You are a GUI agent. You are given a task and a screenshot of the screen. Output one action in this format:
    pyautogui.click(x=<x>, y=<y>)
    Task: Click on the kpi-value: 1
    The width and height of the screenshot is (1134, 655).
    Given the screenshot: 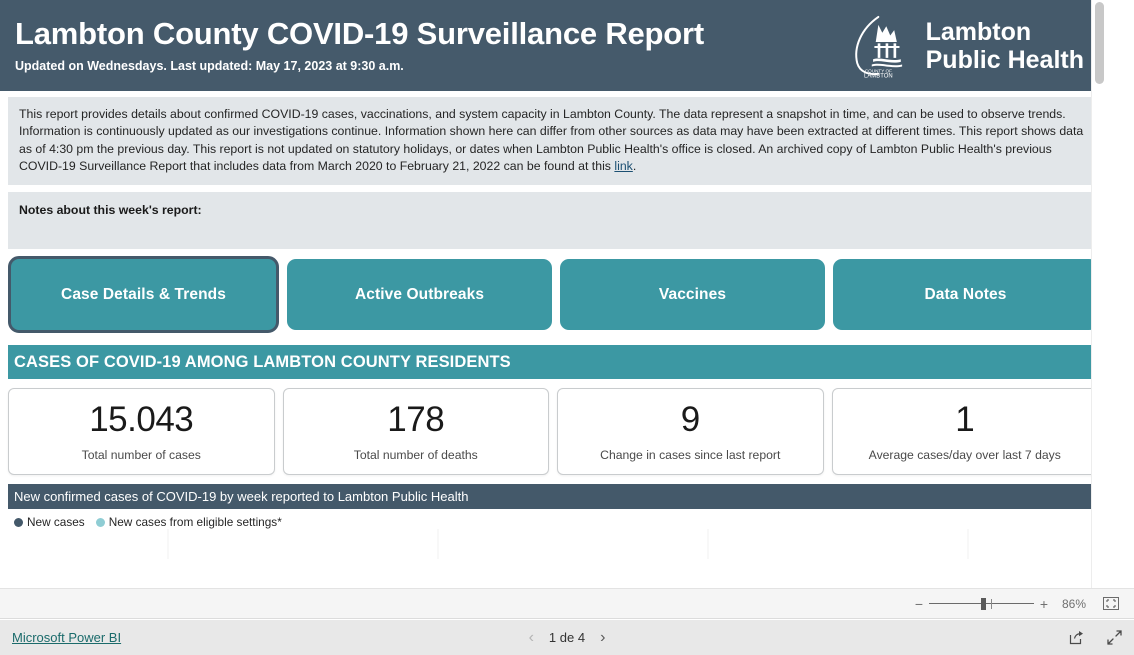 What is the action you would take?
    pyautogui.click(x=965, y=419)
    